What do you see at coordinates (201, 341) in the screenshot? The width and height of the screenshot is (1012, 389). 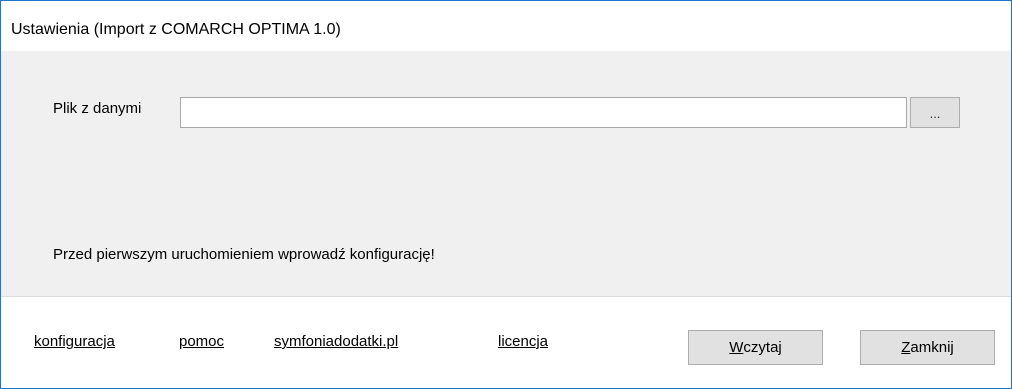 I see `link-pomoc: pomoc` at bounding box center [201, 341].